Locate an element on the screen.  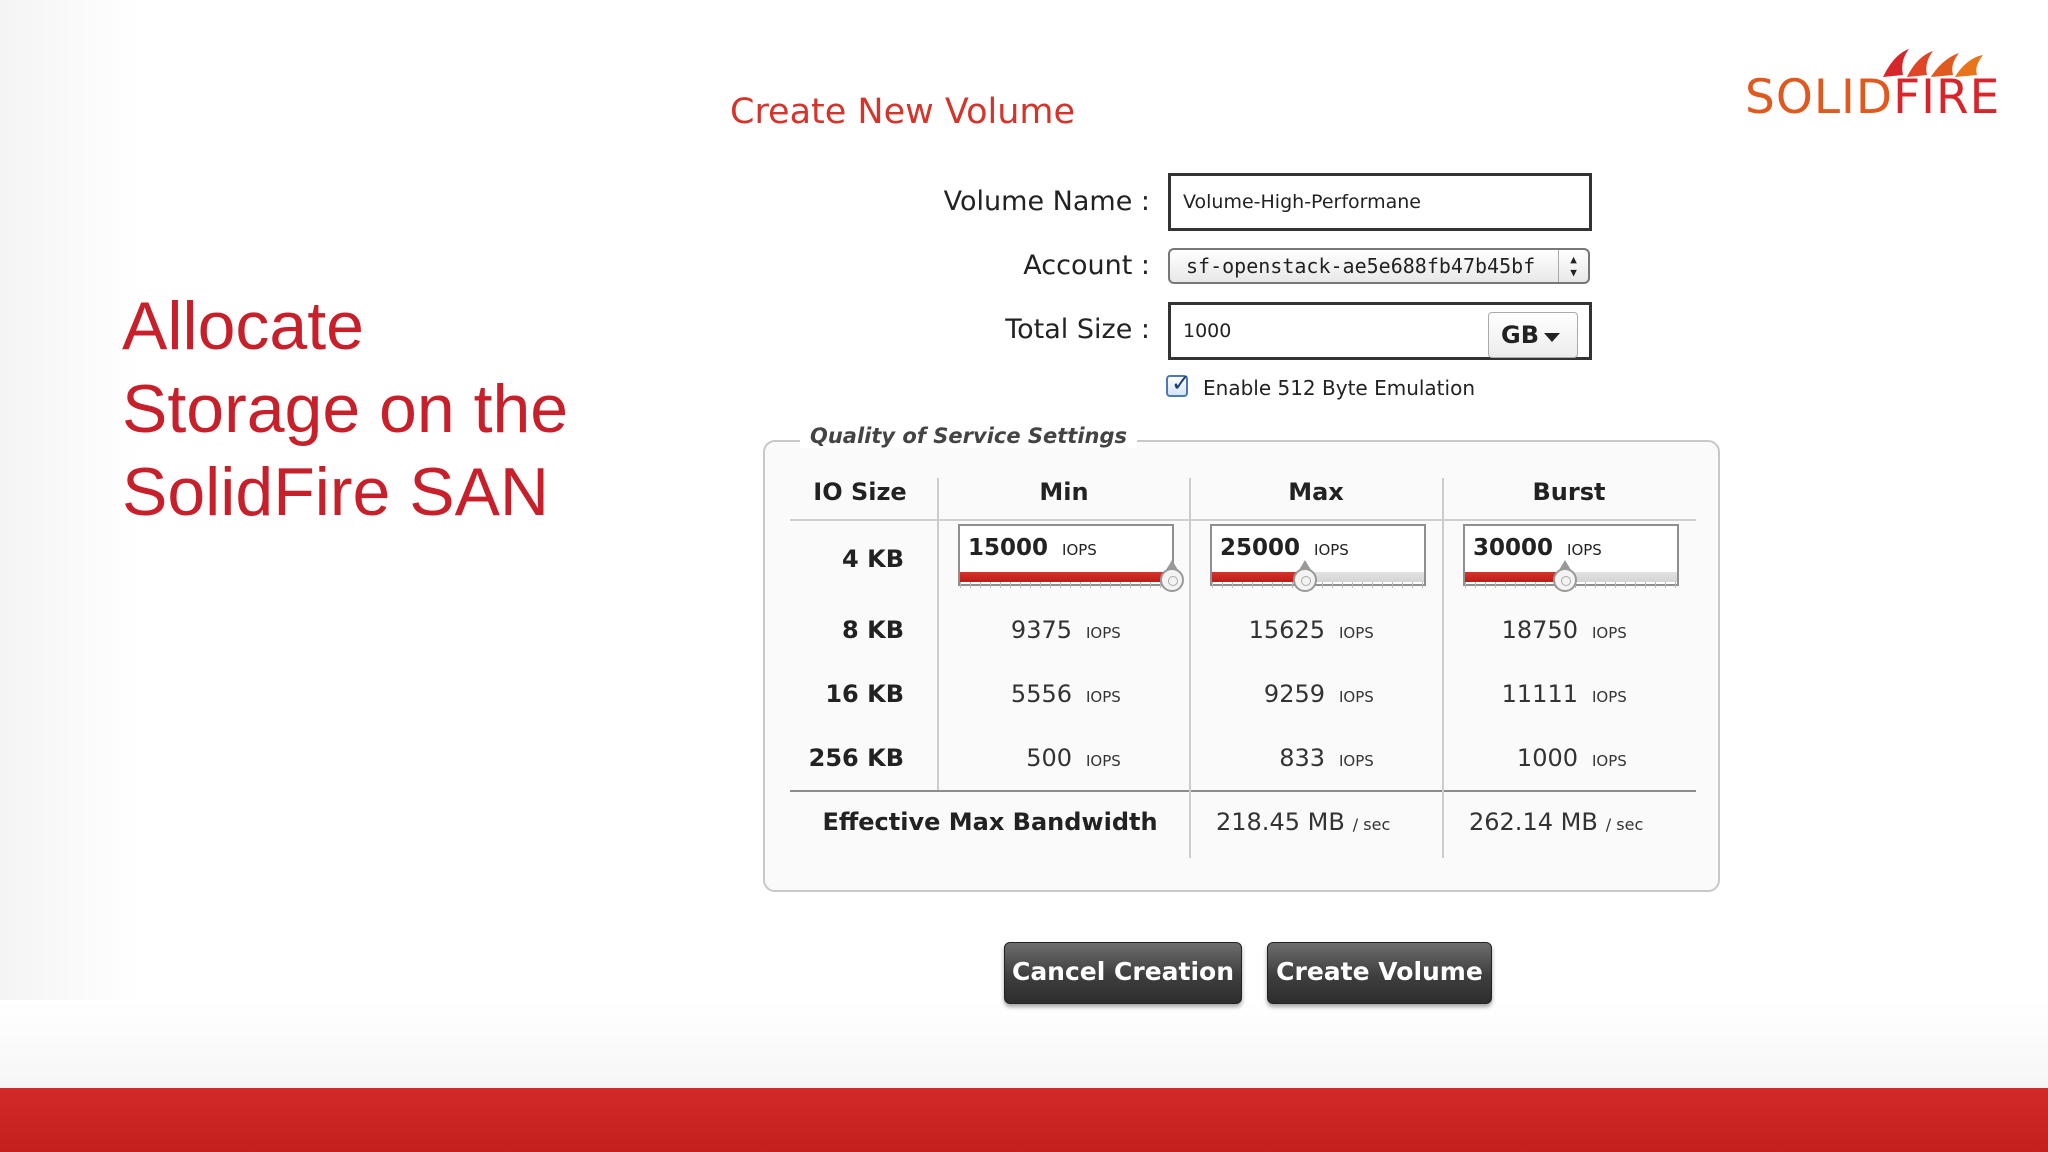
cell-256kb-burst: 1000 IOPS is located at coordinates (1556, 758).